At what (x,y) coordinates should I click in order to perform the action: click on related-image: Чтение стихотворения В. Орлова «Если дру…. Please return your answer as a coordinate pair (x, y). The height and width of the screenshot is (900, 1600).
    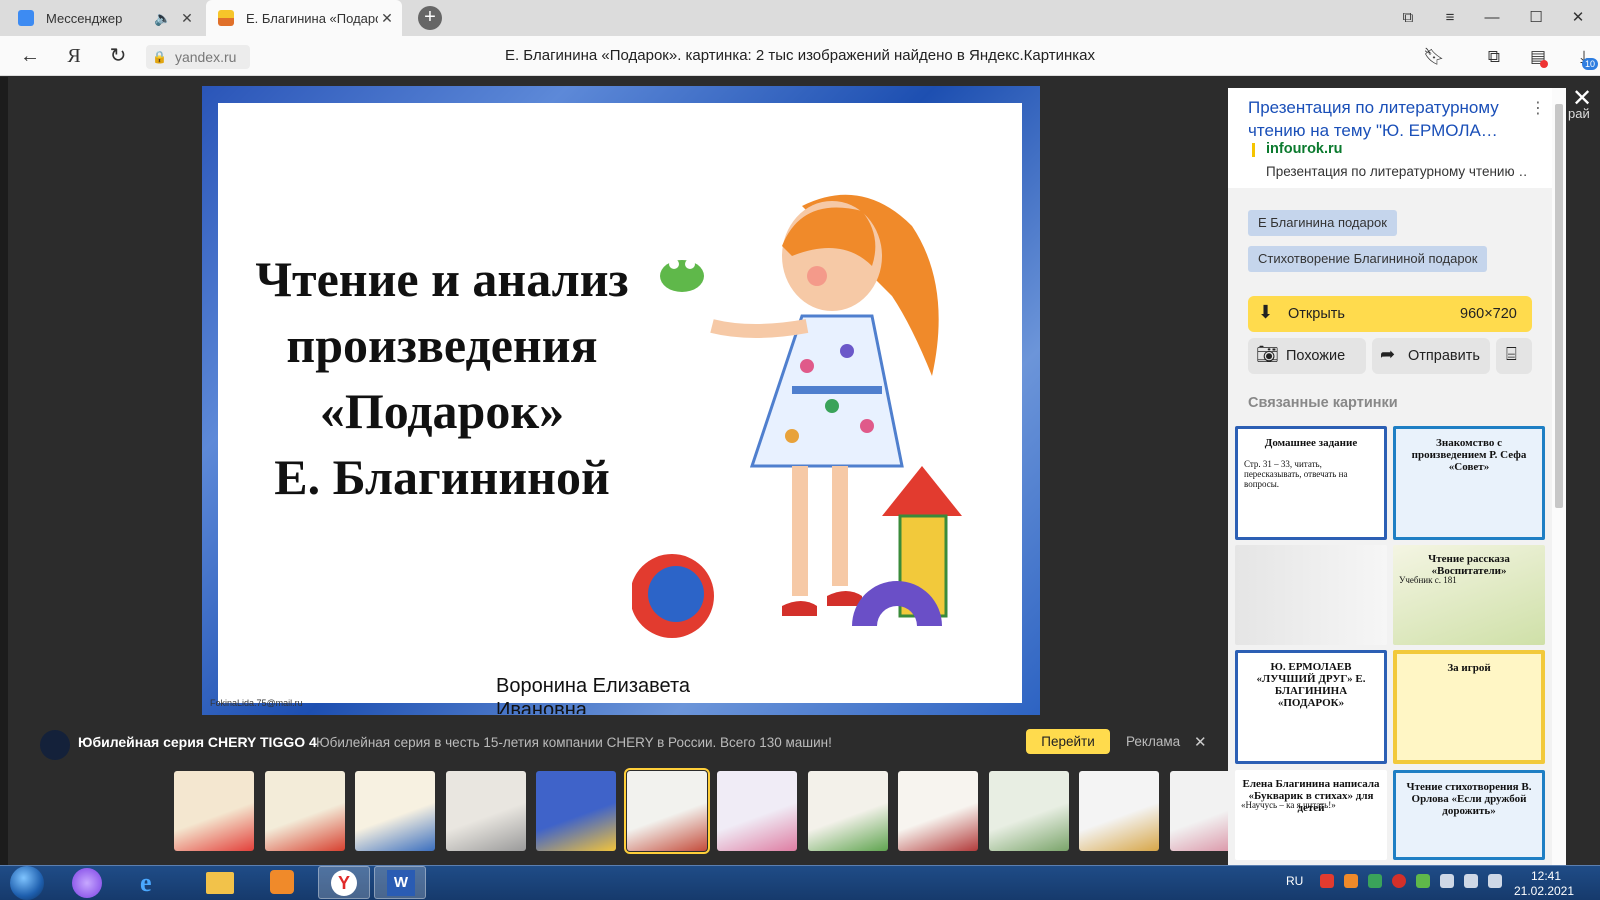
    Looking at the image, I should click on (1469, 815).